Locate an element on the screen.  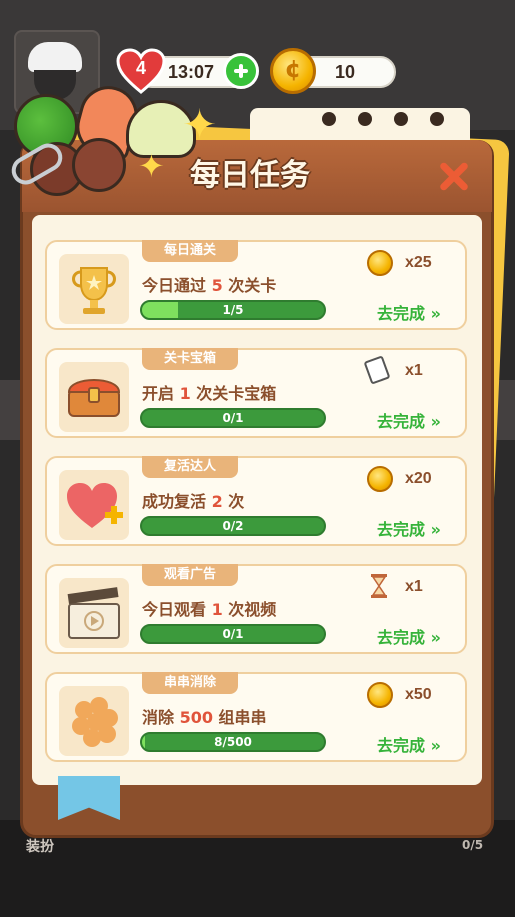
dress-up-label: 装扮 is located at coordinates (40, 846).